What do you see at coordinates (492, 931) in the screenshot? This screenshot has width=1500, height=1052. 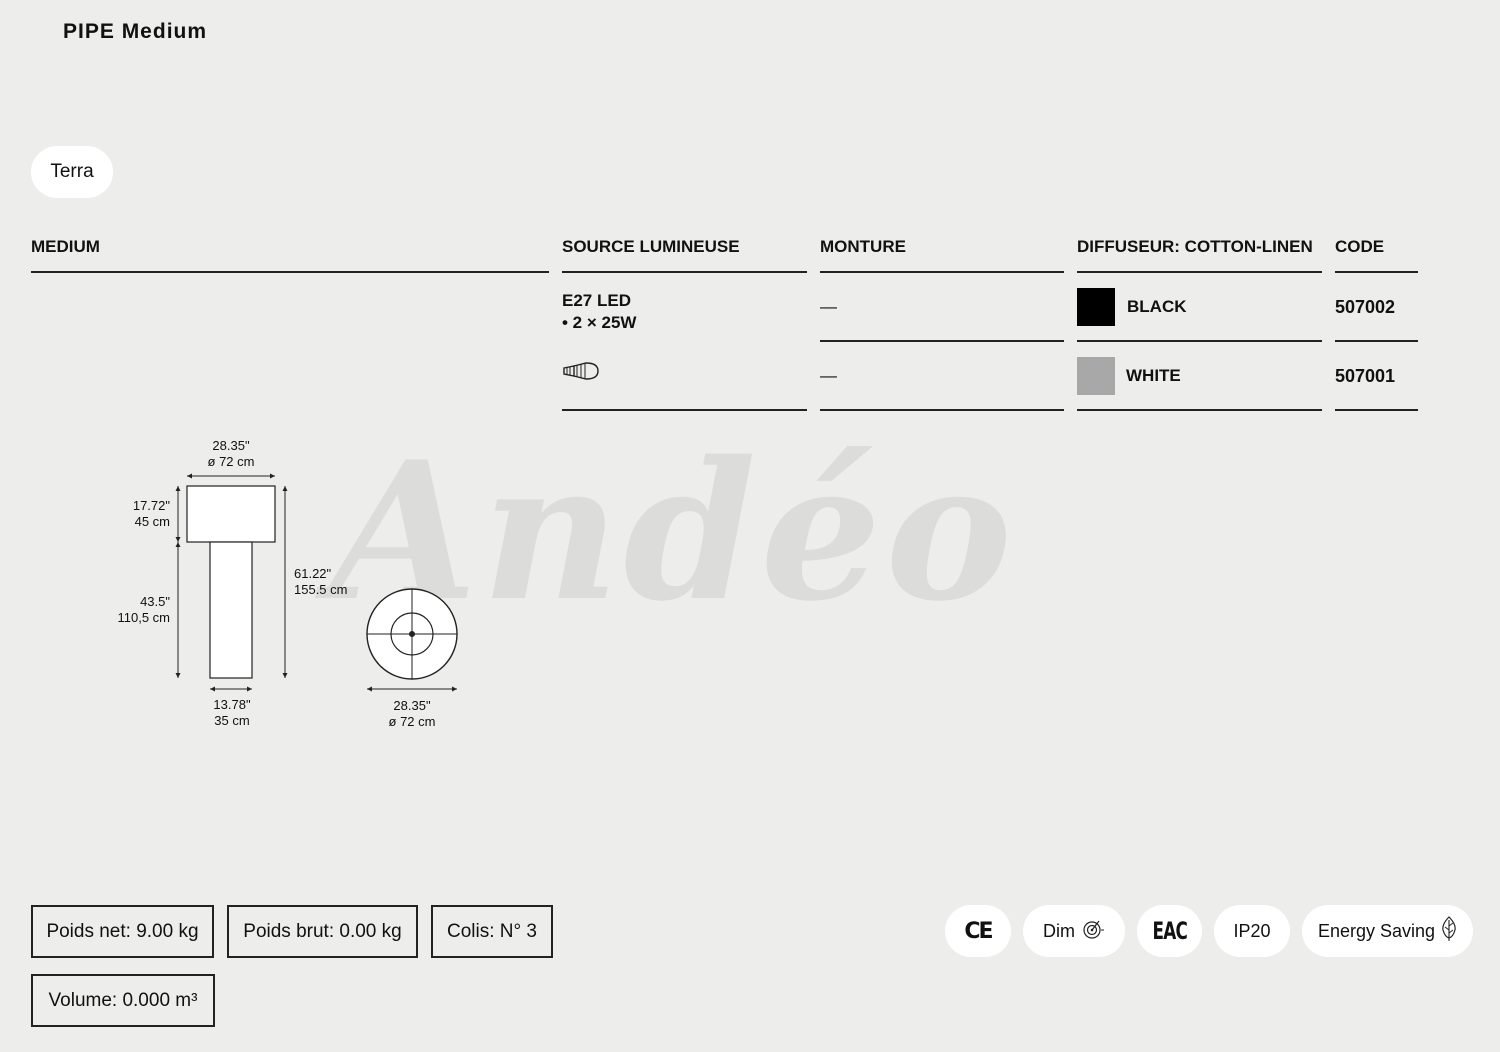 I see `spec-colis: Colis: N° 3` at bounding box center [492, 931].